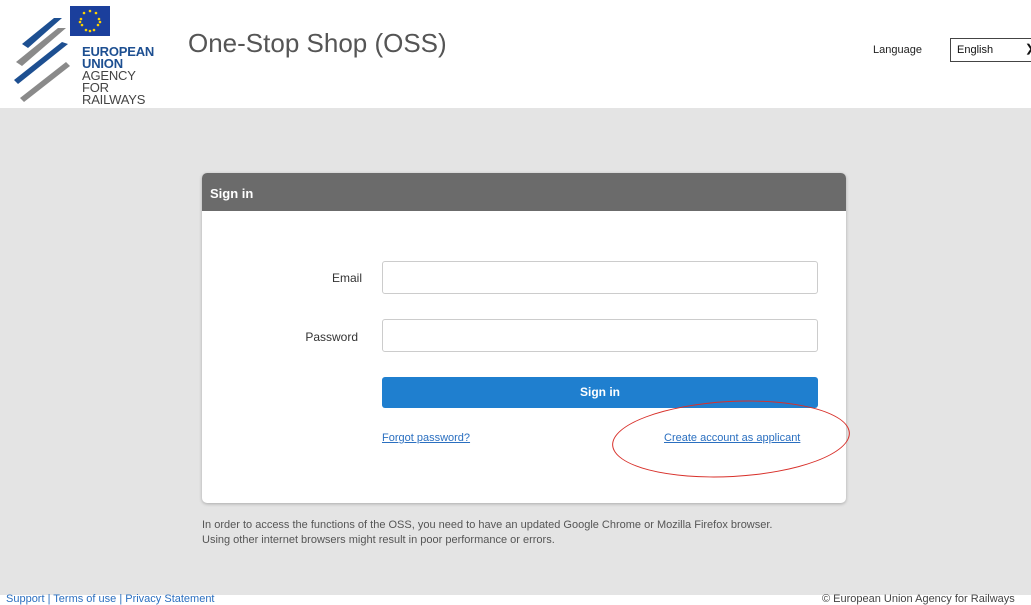 The height and width of the screenshot is (605, 1031). What do you see at coordinates (346, 278) in the screenshot?
I see `email-label: Email` at bounding box center [346, 278].